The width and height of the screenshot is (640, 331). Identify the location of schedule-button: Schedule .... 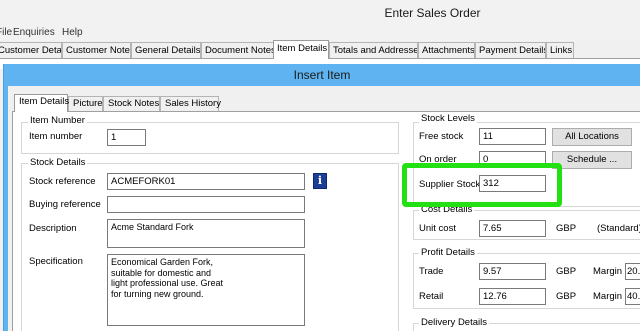
(592, 160).